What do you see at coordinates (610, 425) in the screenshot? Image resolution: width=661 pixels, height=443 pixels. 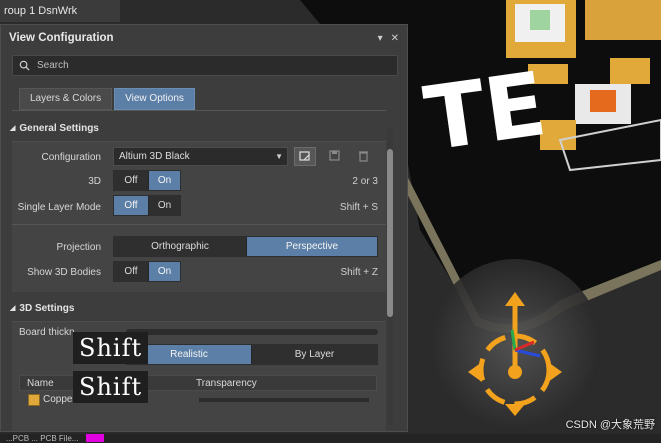 I see `watermark: CSDN @大象荒野` at bounding box center [610, 425].